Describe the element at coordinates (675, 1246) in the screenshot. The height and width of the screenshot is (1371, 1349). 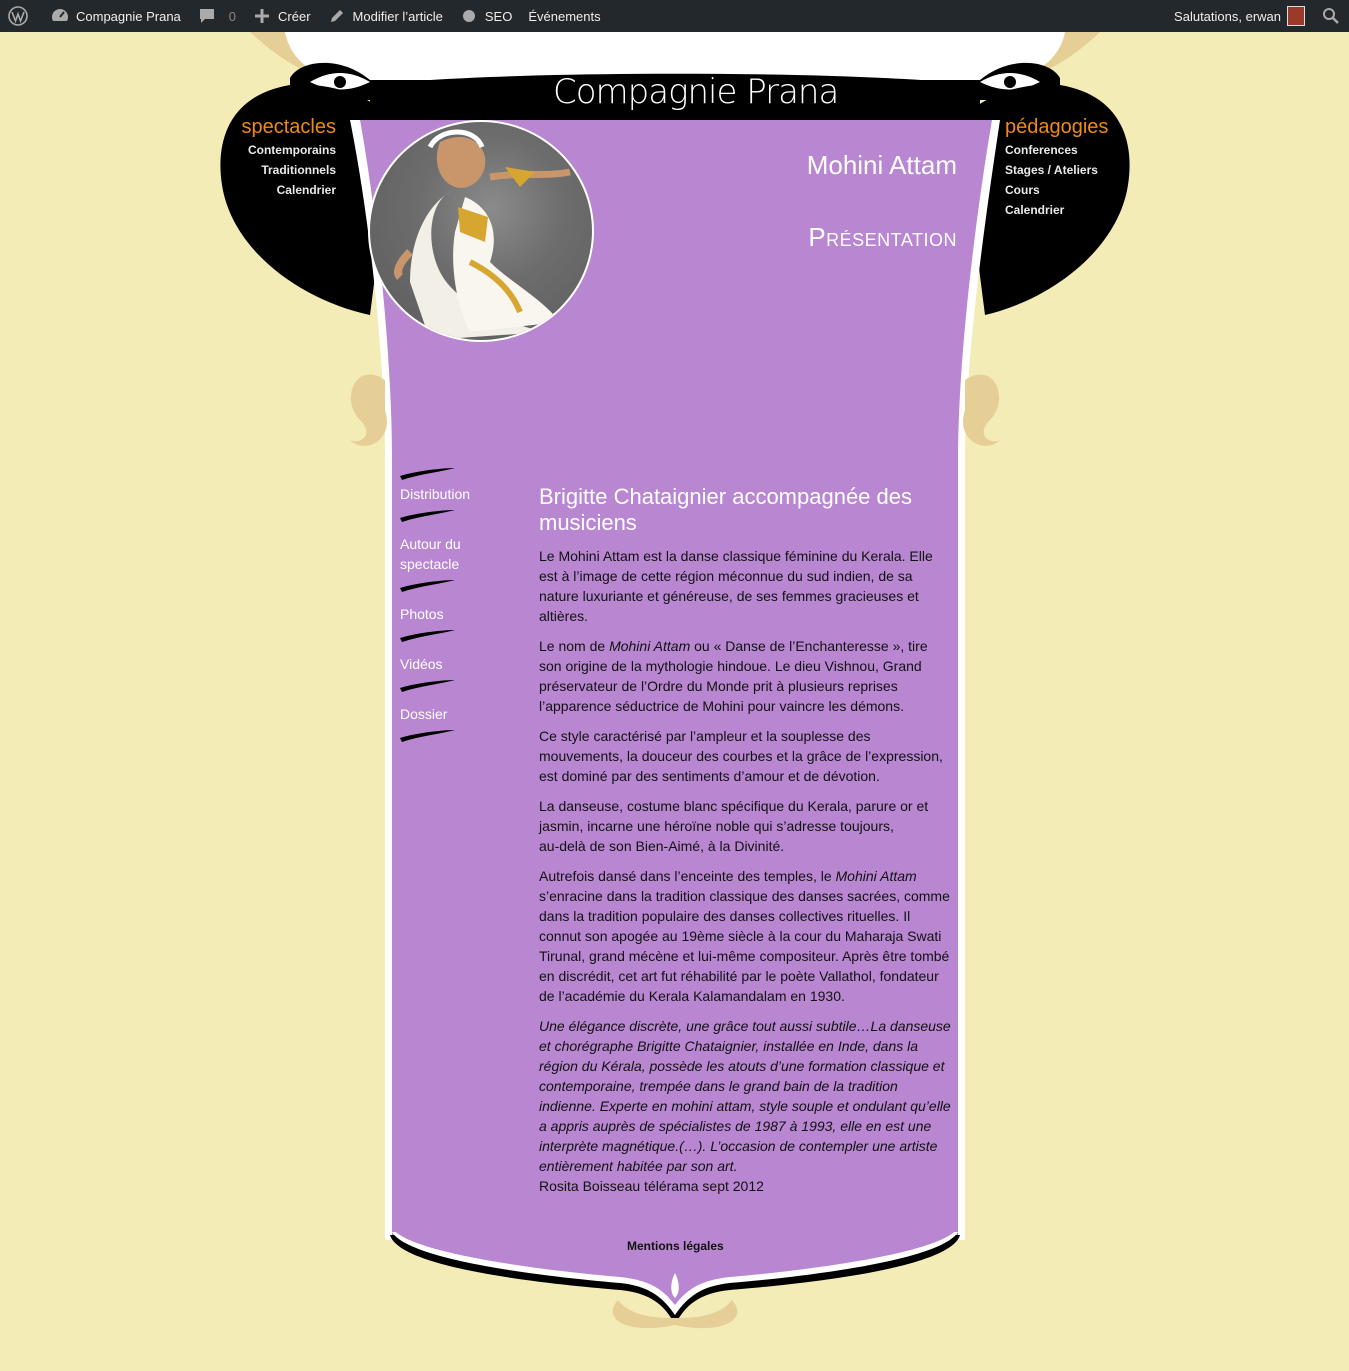
I see `legal-notice-link: Mentions légales` at that location.